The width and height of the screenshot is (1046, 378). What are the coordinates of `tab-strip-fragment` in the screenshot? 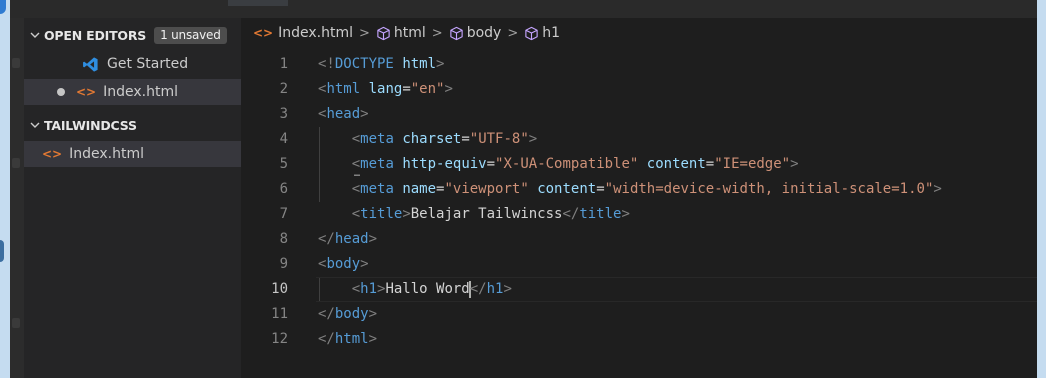 It's located at (258, 3).